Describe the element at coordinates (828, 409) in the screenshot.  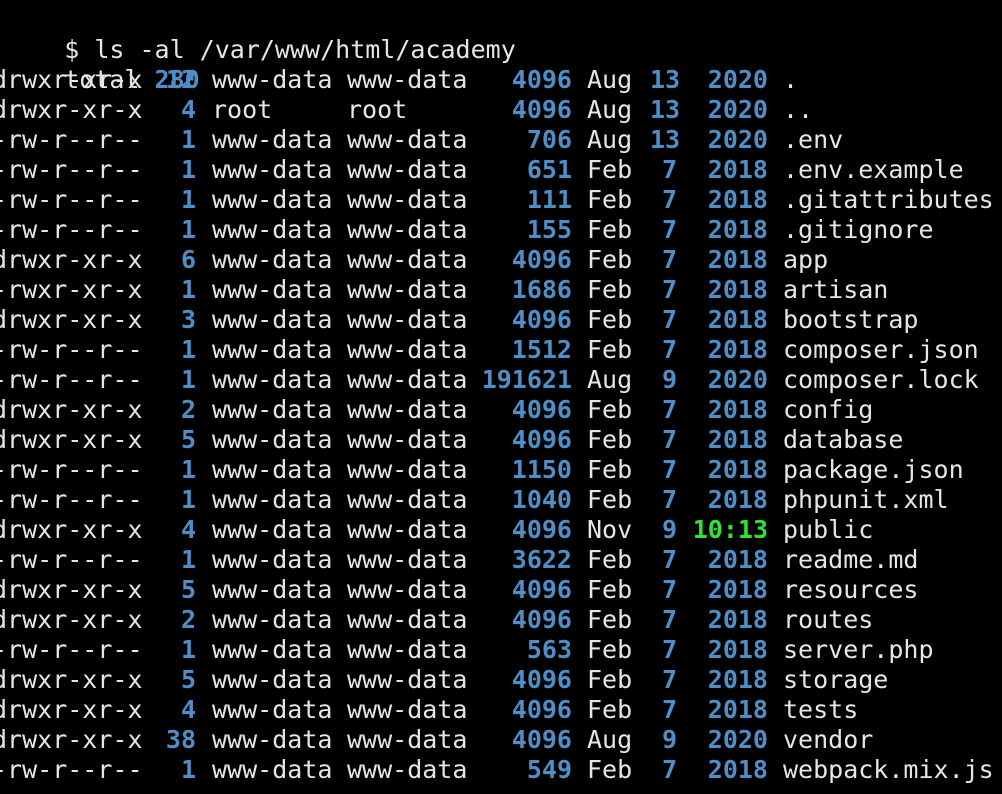
I see `filename-cell: config` at that location.